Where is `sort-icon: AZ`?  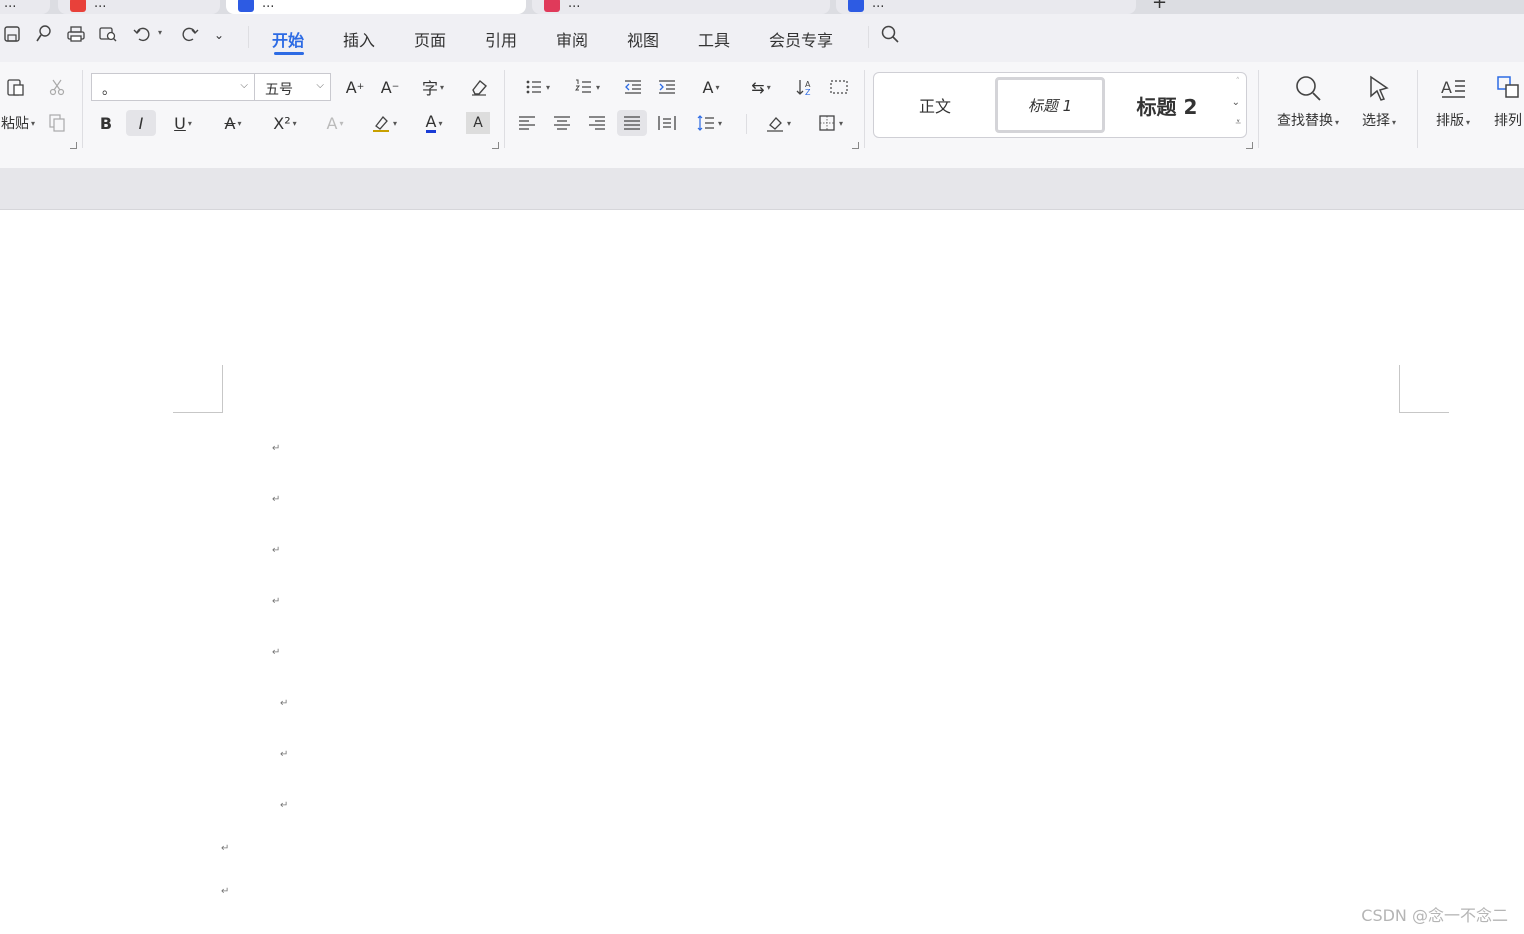 sort-icon: AZ is located at coordinates (805, 87).